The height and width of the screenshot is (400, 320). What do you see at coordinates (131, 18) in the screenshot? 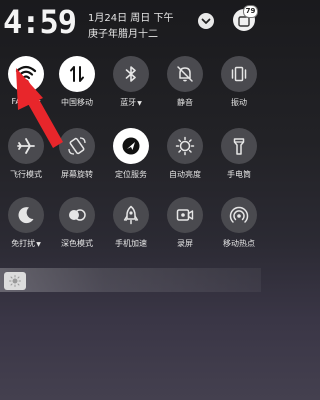
I see `date-text: 1月24日 周日 下午` at bounding box center [131, 18].